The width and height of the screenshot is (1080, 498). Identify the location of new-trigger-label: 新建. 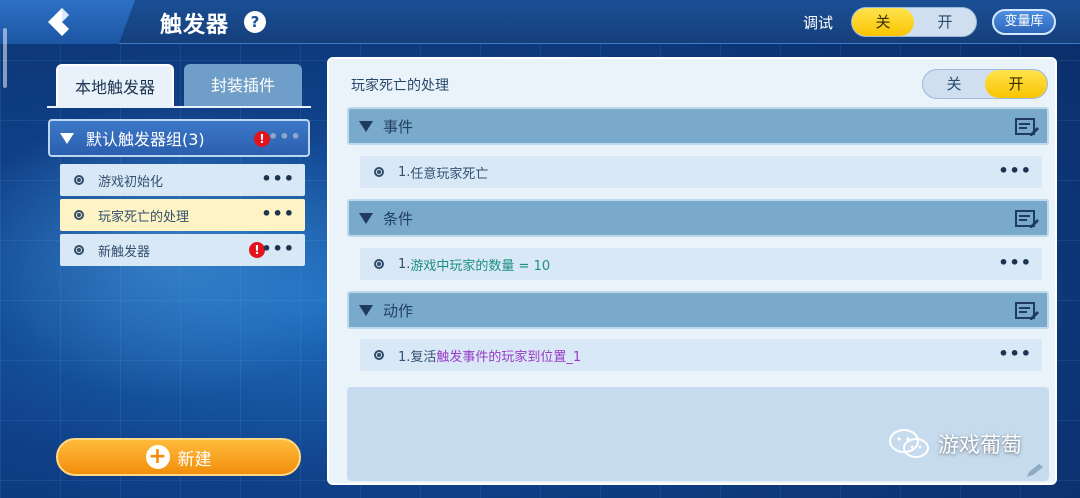
(194, 459).